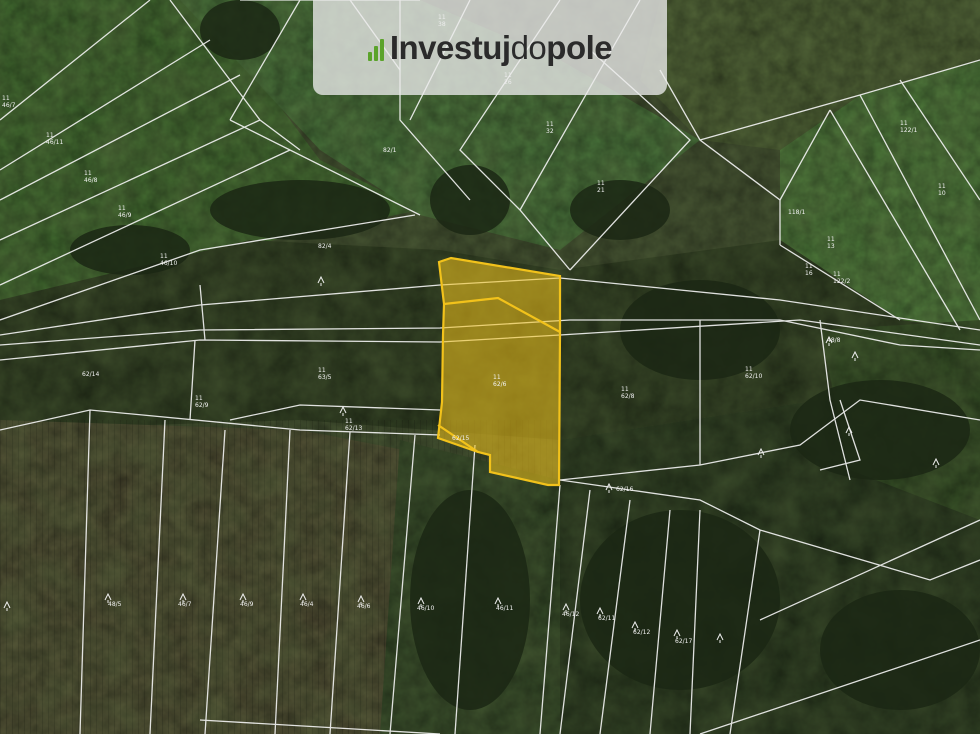 Image resolution: width=980 pixels, height=734 pixels. I want to click on brand-part-3: pole, so click(579, 47).